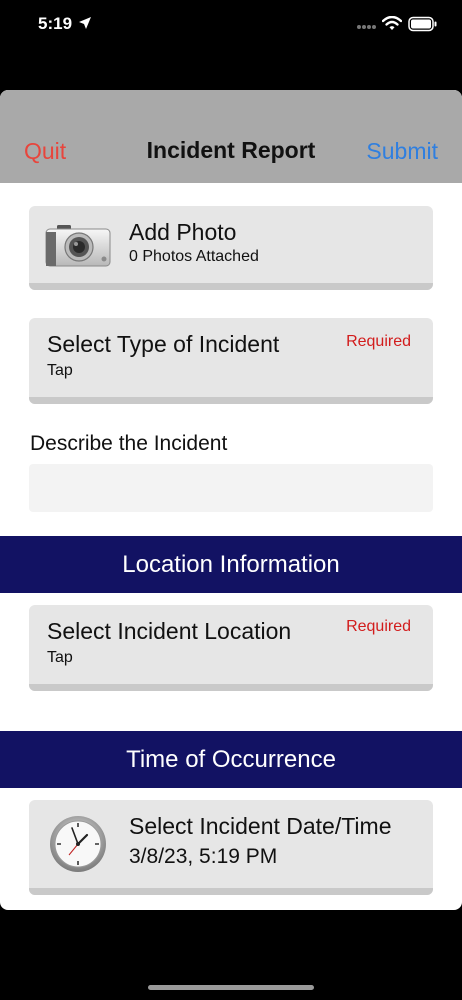 This screenshot has height=1000, width=462. I want to click on status-time: 5:19, so click(55, 23).